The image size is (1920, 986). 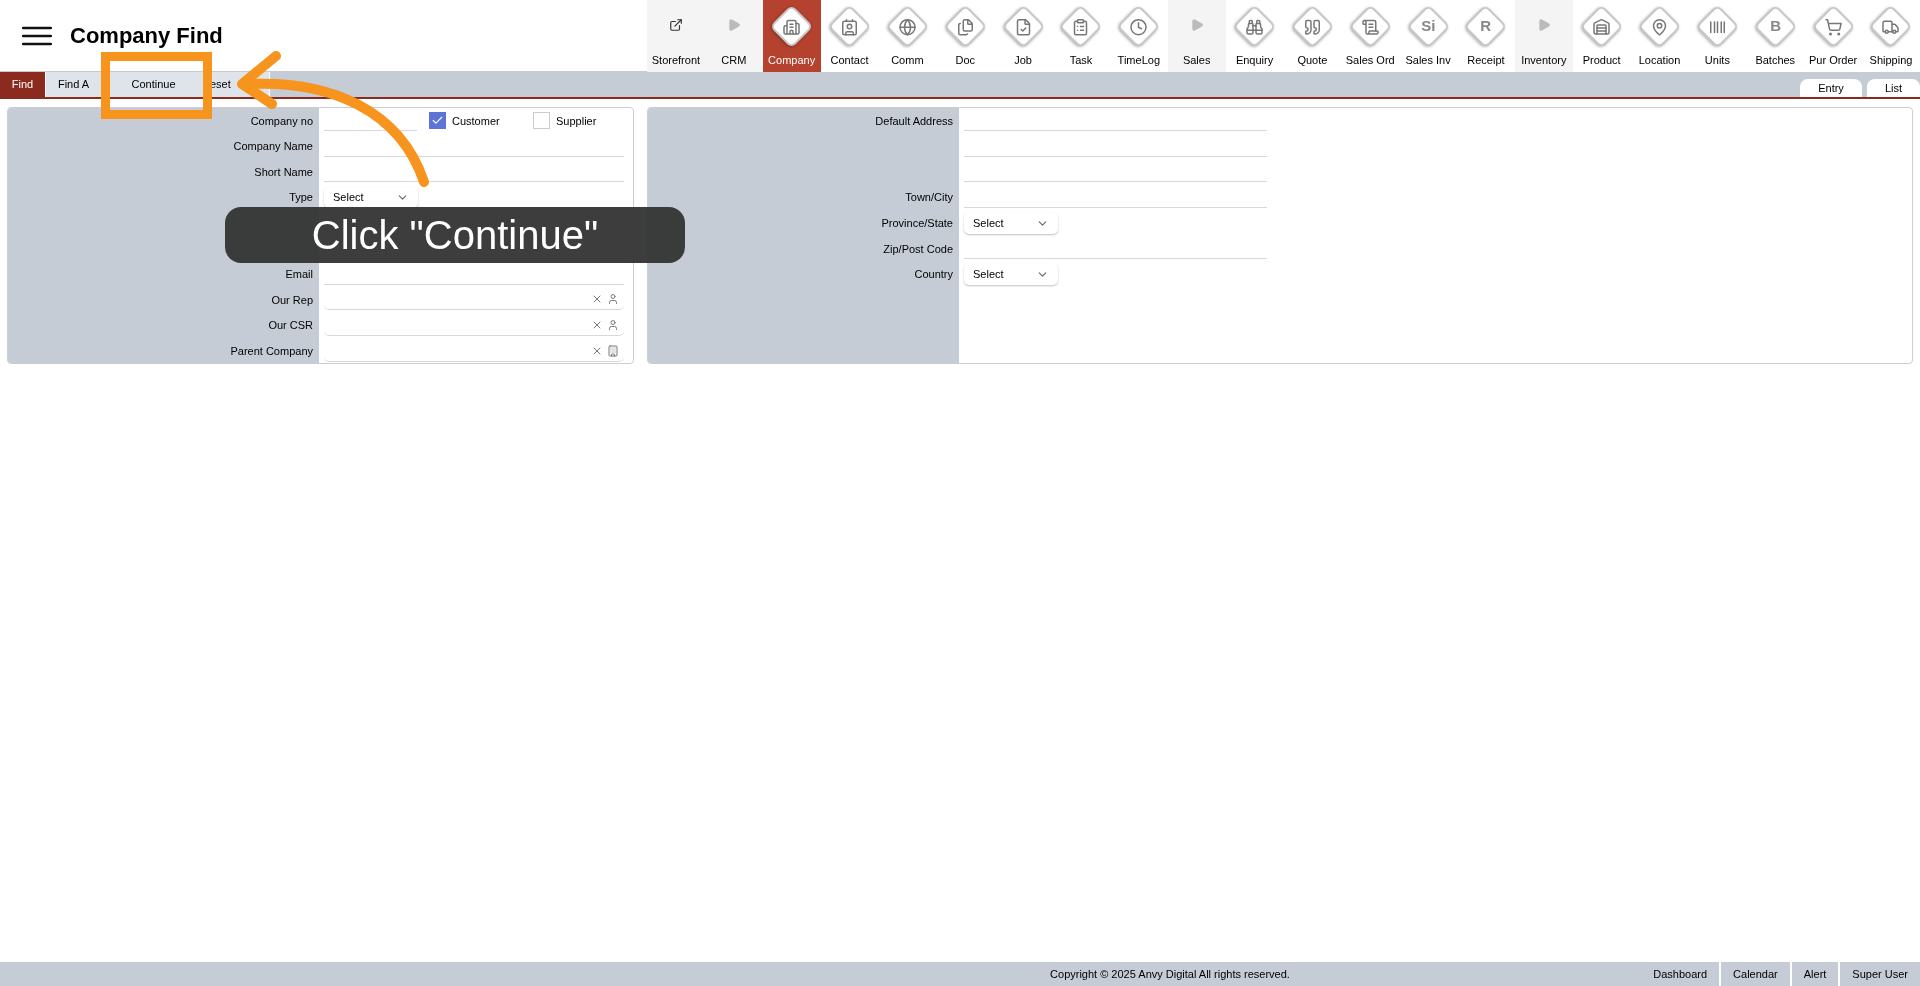 I want to click on copyright-text: Copyright © 2025 Anvy Digital All rights reserved., so click(x=1170, y=974).